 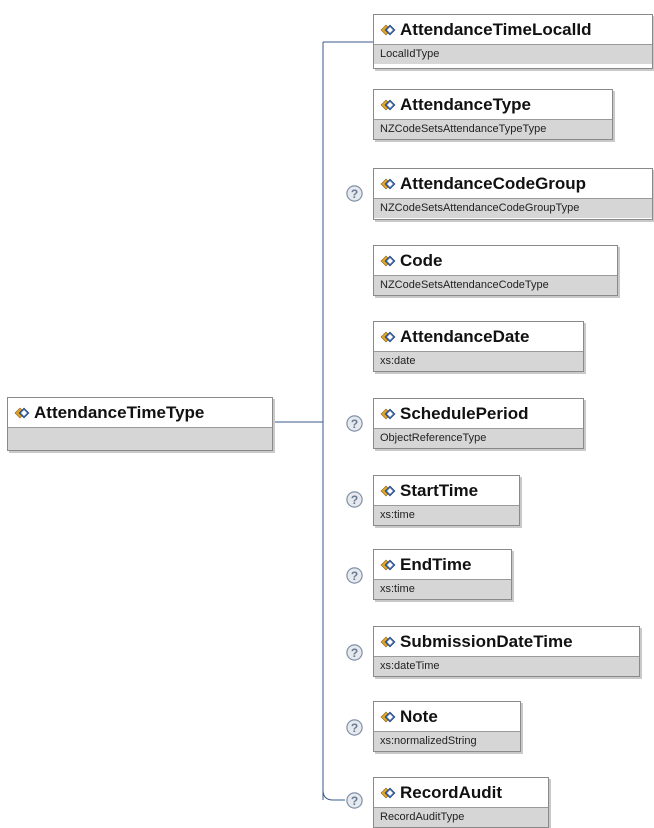 I want to click on element-name: Note, so click(x=419, y=716).